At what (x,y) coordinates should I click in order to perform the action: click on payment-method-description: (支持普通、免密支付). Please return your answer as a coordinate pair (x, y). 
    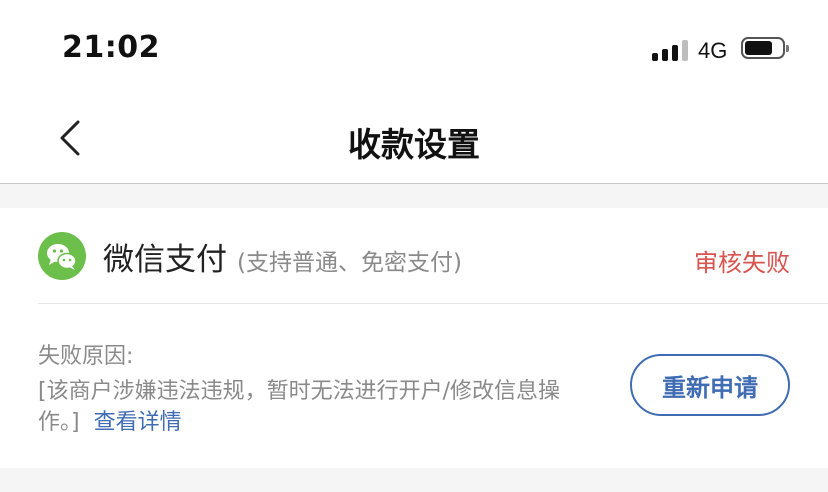
    Looking at the image, I should click on (349, 263).